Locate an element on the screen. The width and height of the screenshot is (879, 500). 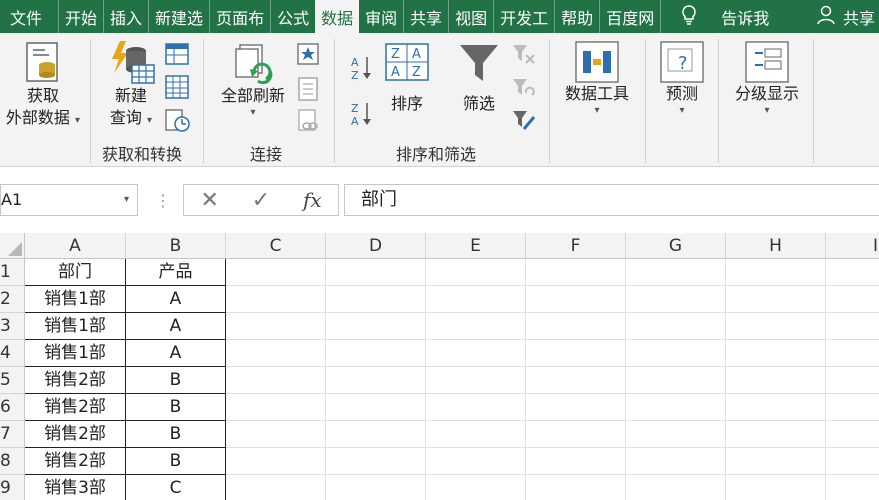
cell-c7 is located at coordinates (276, 434).